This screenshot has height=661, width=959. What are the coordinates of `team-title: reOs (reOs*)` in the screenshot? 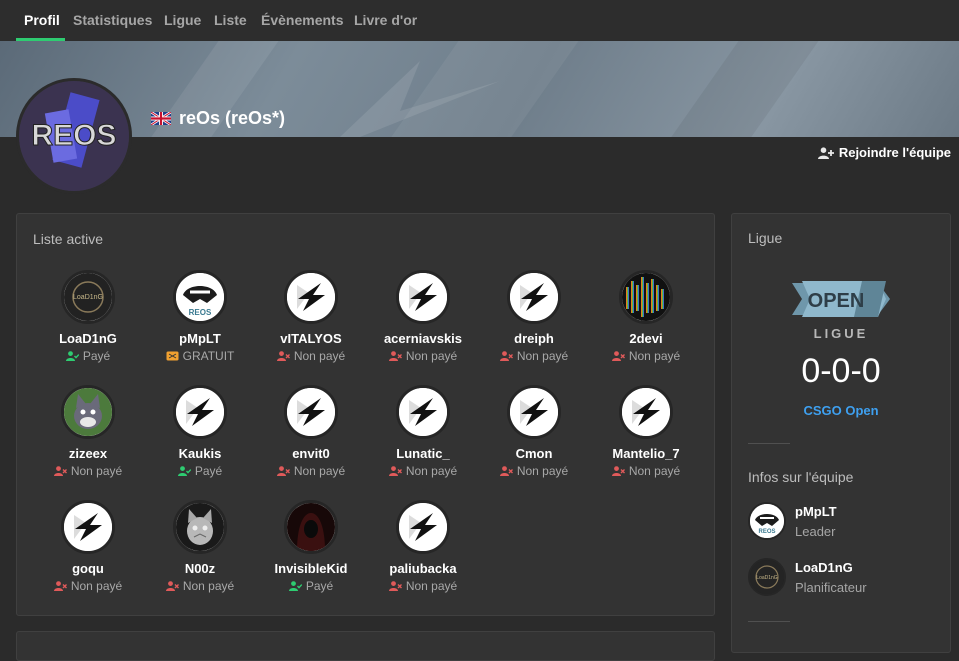 It's located at (218, 118).